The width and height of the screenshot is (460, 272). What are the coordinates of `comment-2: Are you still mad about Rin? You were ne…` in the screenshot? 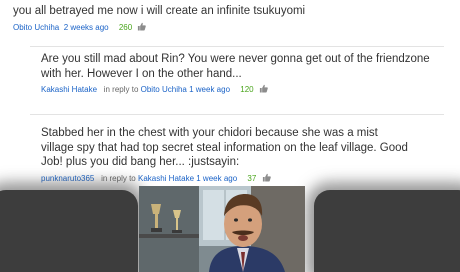 It's located at (241, 74).